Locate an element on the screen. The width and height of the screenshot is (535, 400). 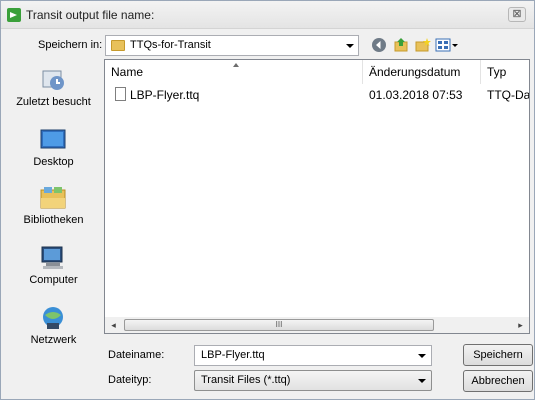
view-menu-icon is located at coordinates (447, 45).